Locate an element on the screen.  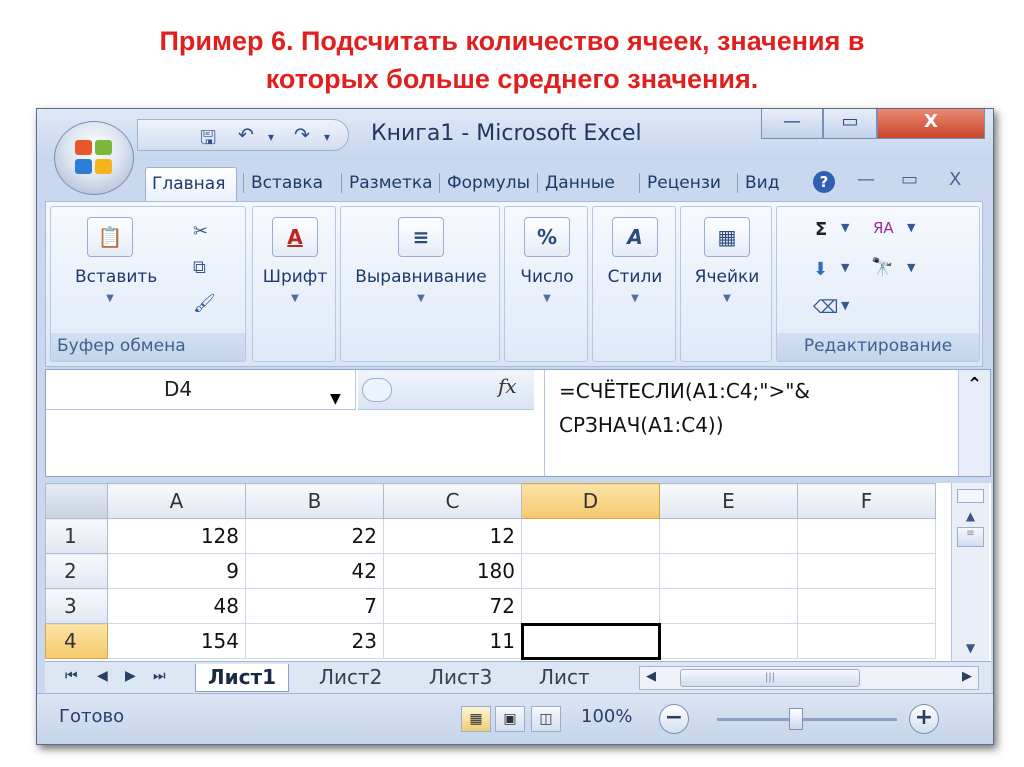
alignment-button: ≡ Выравнивание ▼ is located at coordinates (421, 267).